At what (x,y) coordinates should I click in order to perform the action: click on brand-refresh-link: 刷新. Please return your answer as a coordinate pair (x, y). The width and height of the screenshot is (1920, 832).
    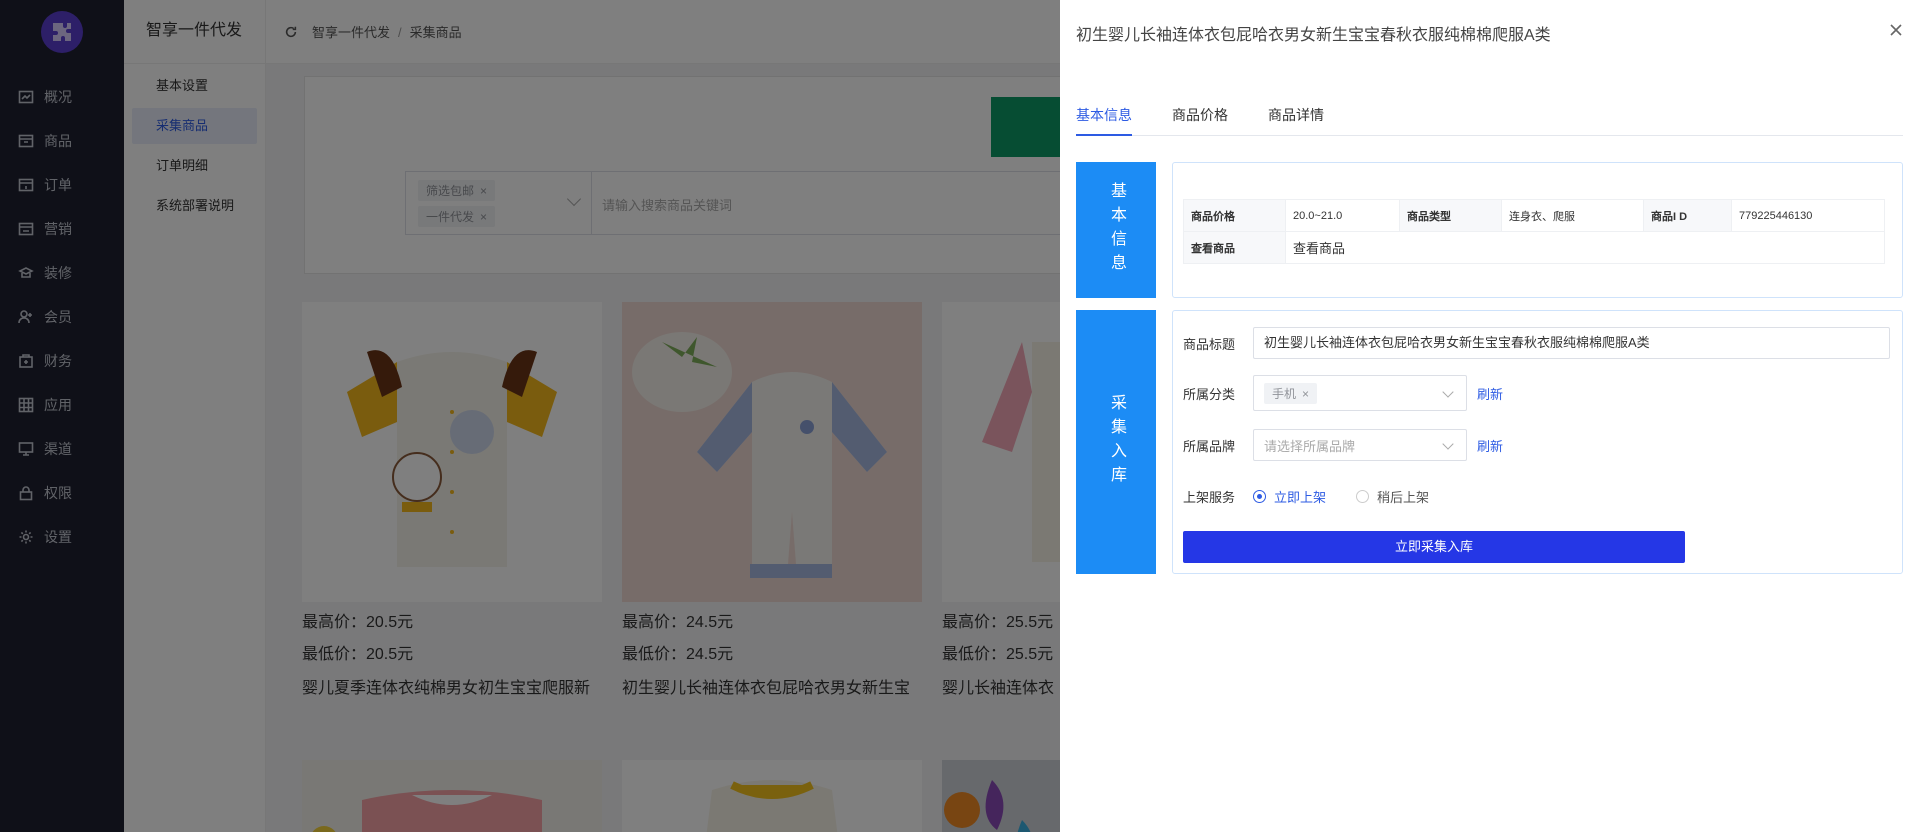
    Looking at the image, I should click on (1490, 445).